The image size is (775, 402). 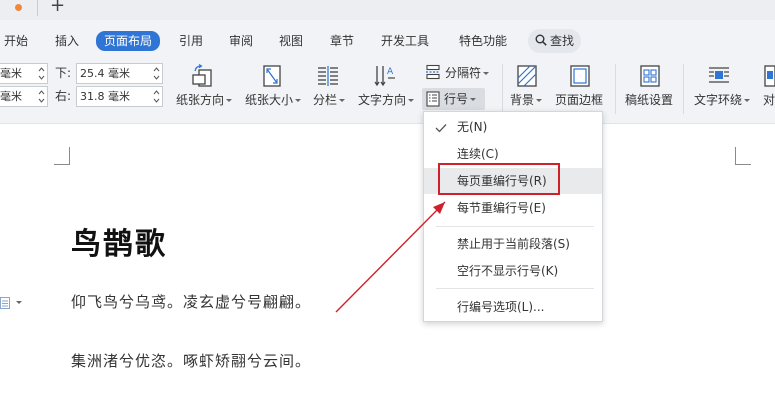 What do you see at coordinates (508, 271) in the screenshot?
I see `menu-item-label: 空行不显示行号(K)` at bounding box center [508, 271].